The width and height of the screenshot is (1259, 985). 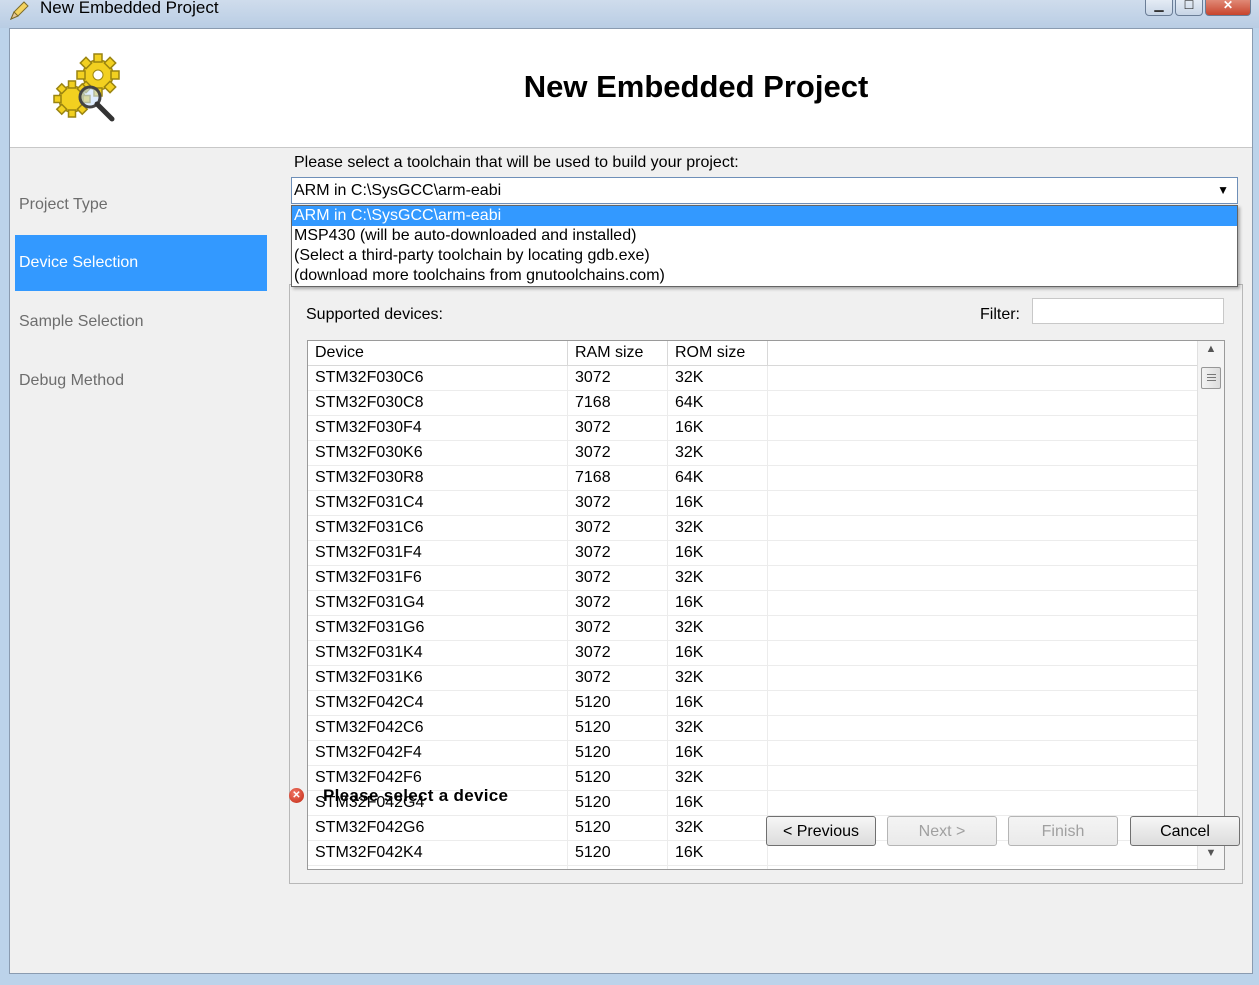 What do you see at coordinates (1211, 352) in the screenshot?
I see `scroll-up-icon: ▲` at bounding box center [1211, 352].